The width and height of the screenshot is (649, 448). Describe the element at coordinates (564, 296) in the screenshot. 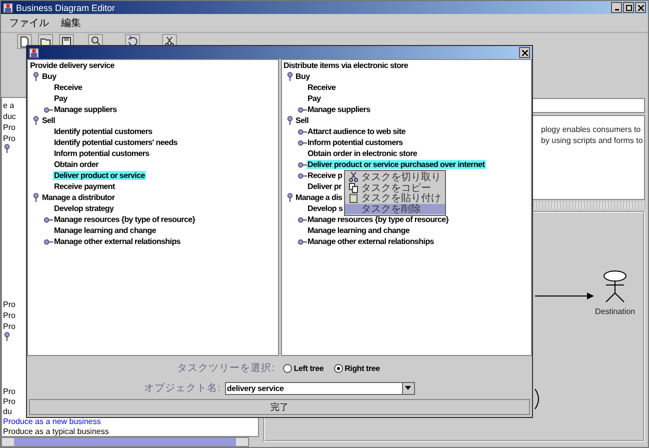

I see `arrow` at that location.